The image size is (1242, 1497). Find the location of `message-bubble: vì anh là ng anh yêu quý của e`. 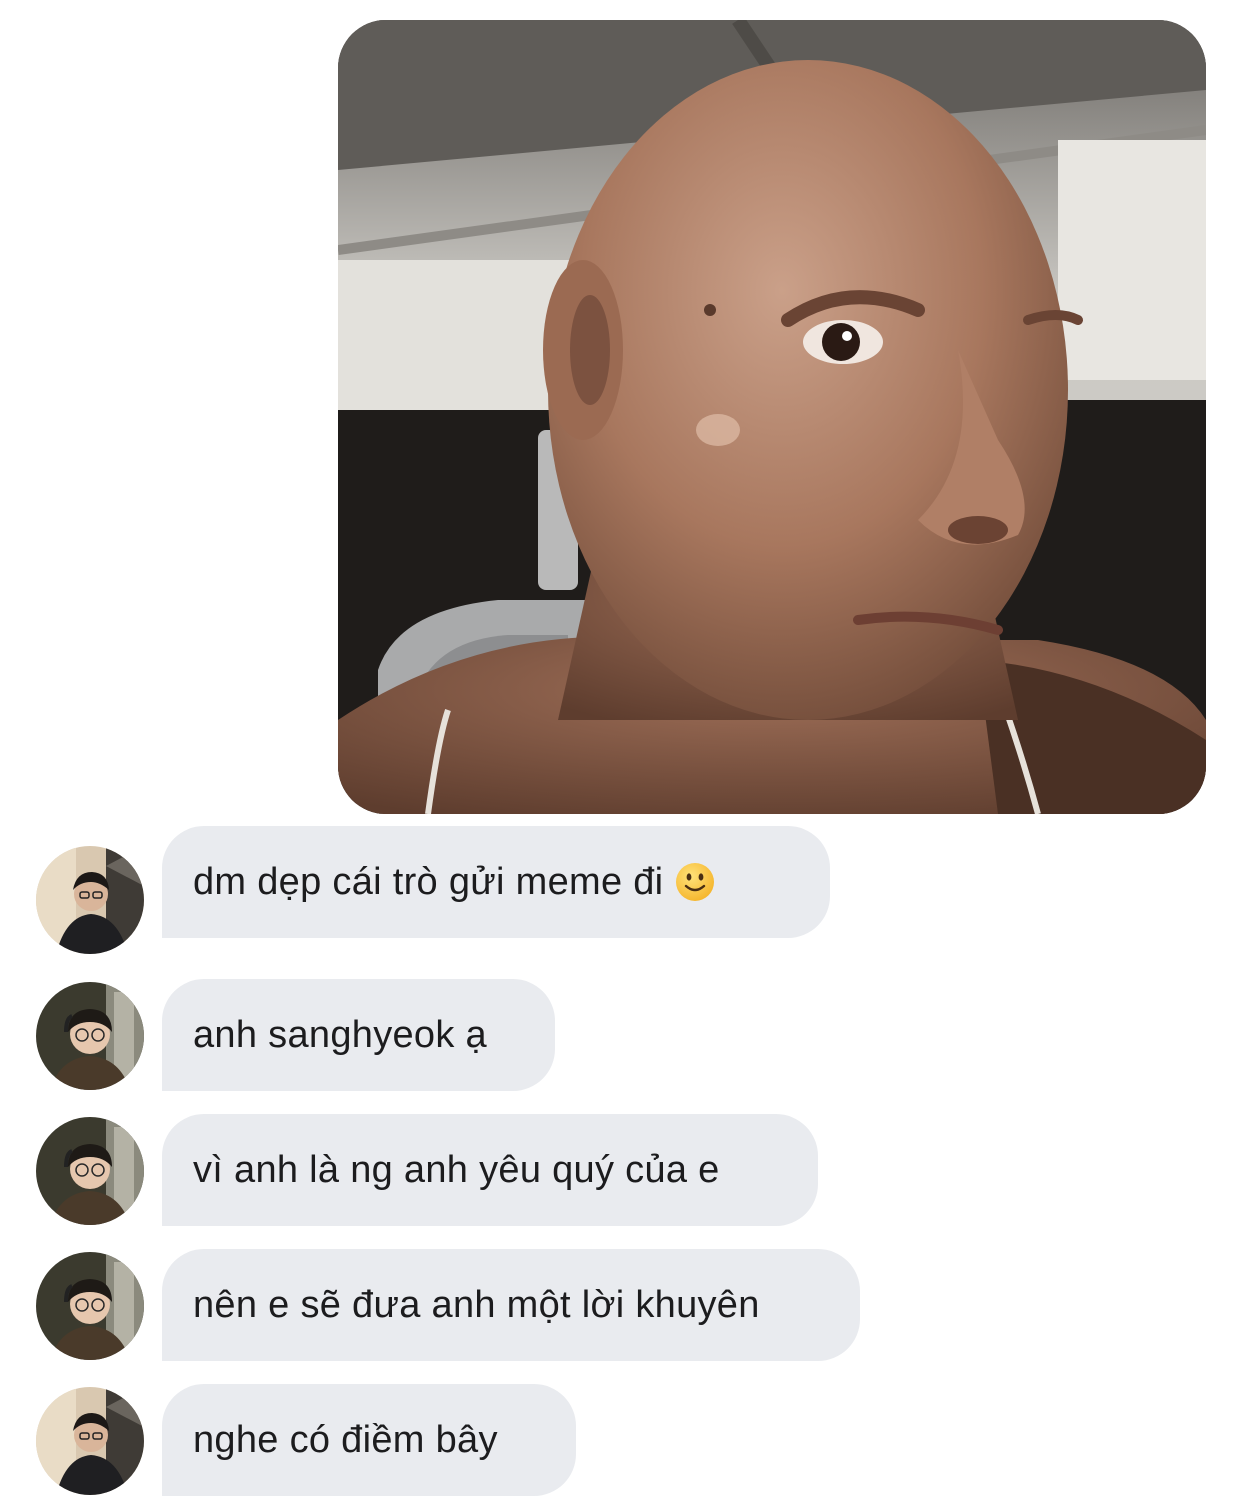

message-bubble: vì anh là ng anh yêu quý của e is located at coordinates (490, 1170).